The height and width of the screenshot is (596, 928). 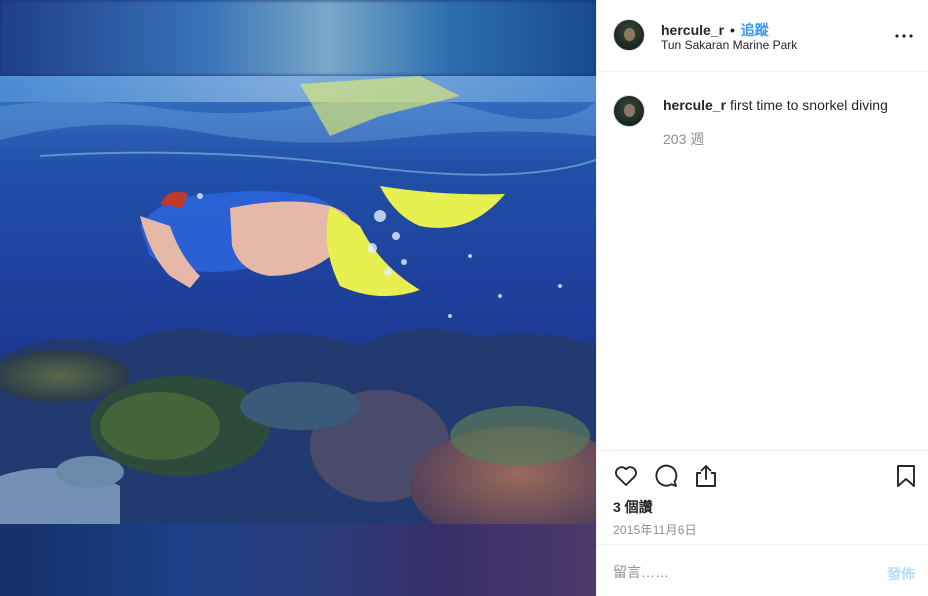 I want to click on more-options-icon, so click(x=904, y=36).